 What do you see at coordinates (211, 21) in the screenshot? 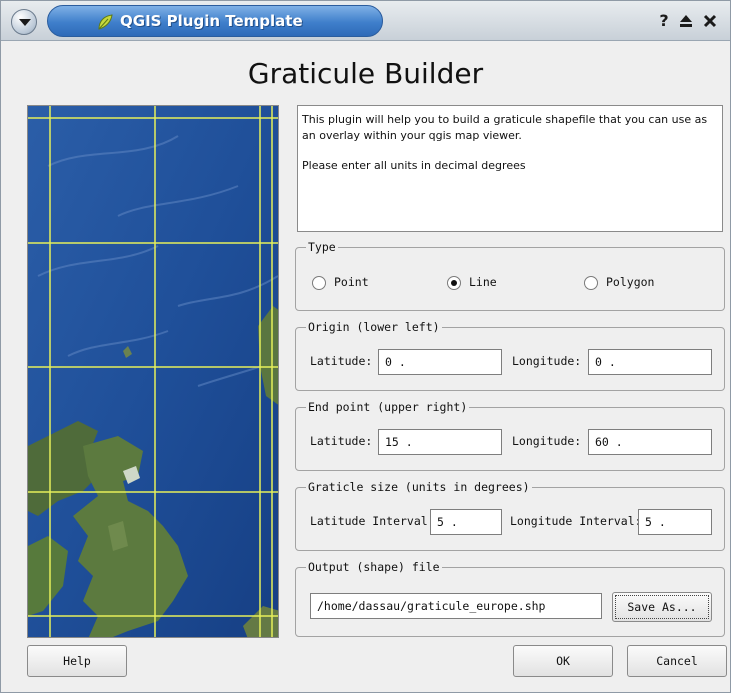
I see `window-title: QGIS Plugin Template` at bounding box center [211, 21].